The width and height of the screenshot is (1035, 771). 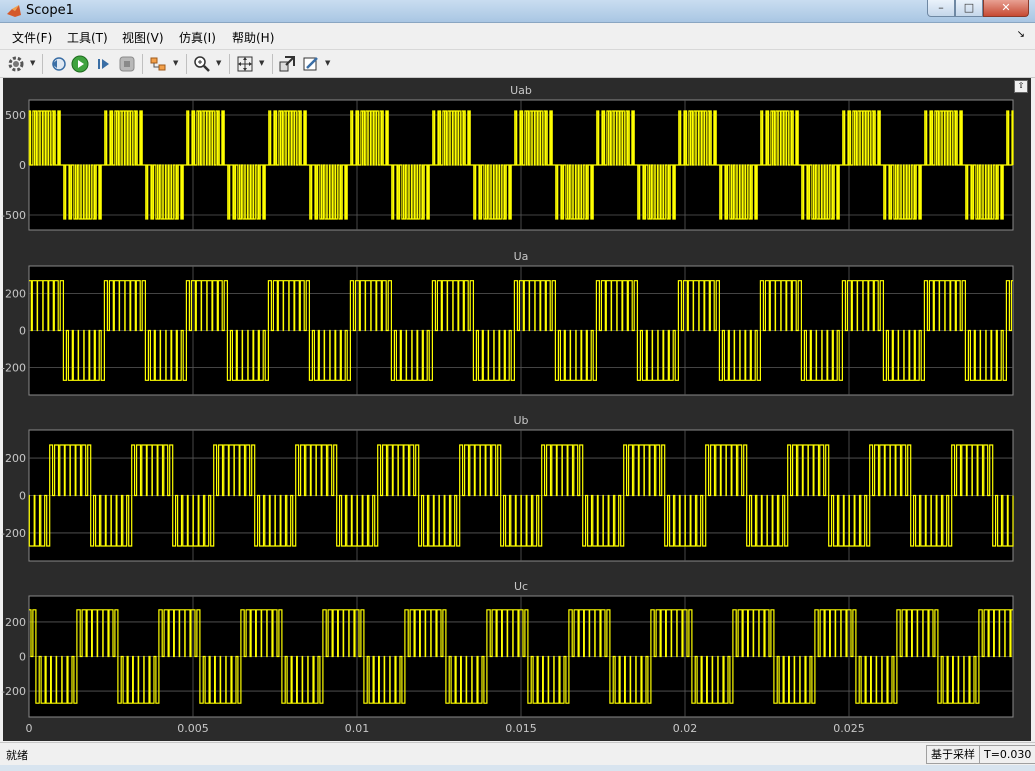 What do you see at coordinates (193, 728) in the screenshot?
I see `x-tick-label: 0.005` at bounding box center [193, 728].